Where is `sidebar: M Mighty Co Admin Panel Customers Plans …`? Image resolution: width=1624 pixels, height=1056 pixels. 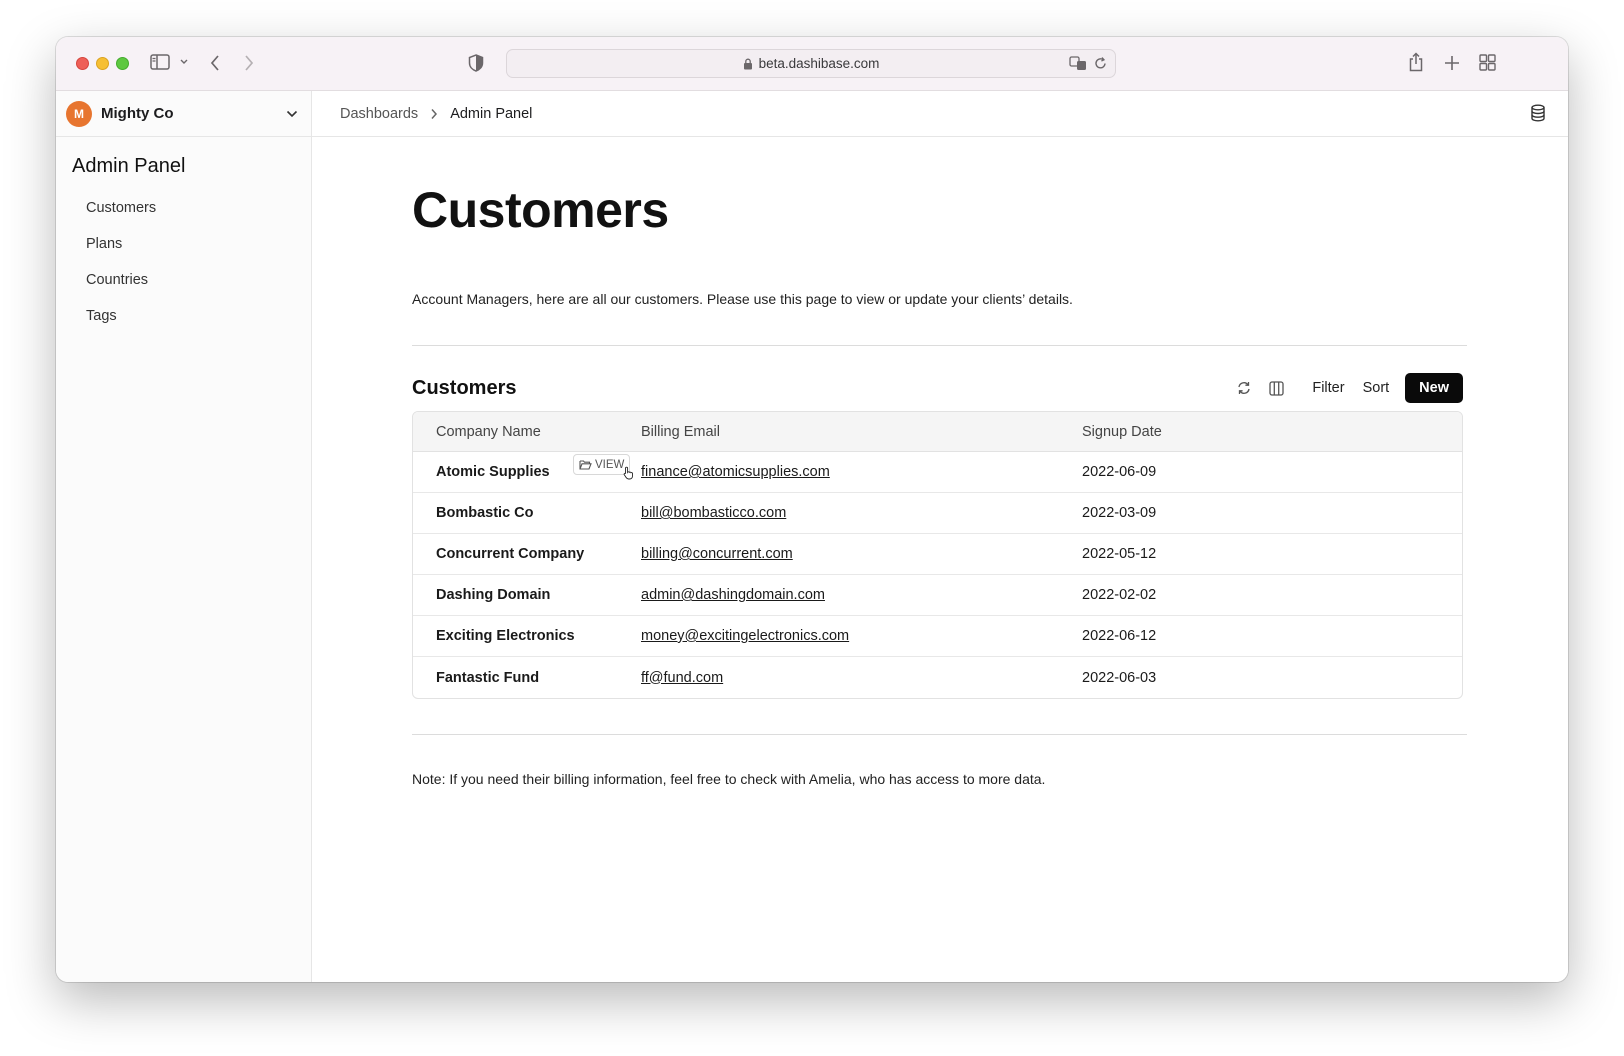 sidebar: M Mighty Co Admin Panel Customers Plans … is located at coordinates (184, 536).